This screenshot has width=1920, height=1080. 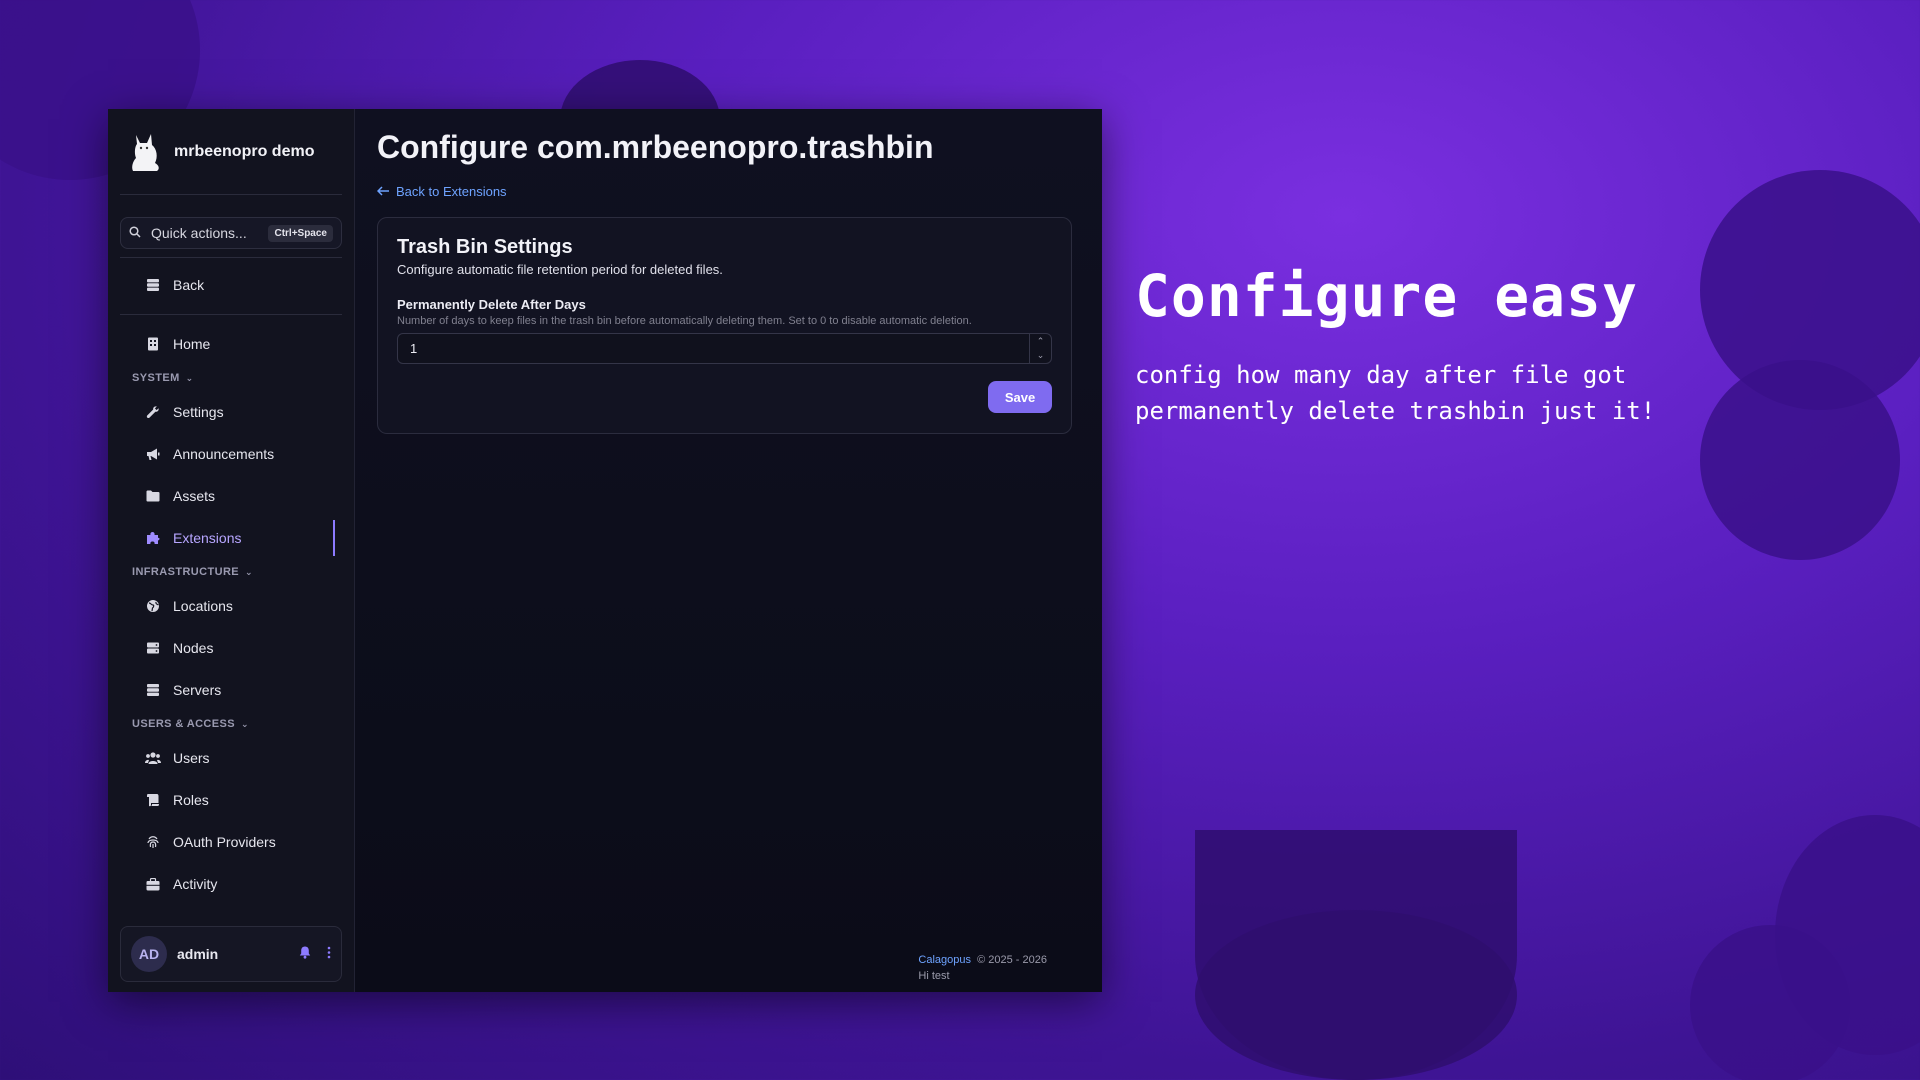 I want to click on puzzle-icon, so click(x=153, y=538).